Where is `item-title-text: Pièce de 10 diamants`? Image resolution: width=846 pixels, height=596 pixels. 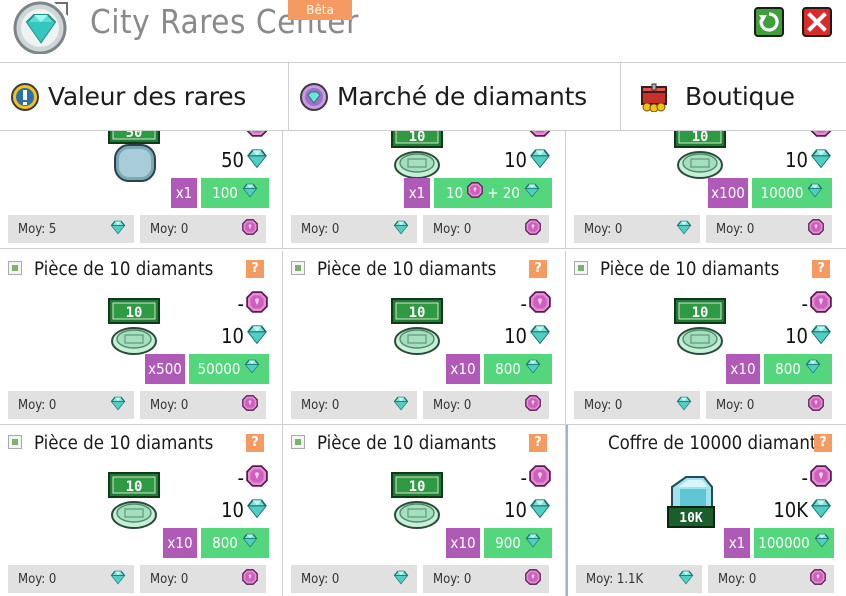
item-title-text: Pièce de 10 diamants is located at coordinates (124, 443).